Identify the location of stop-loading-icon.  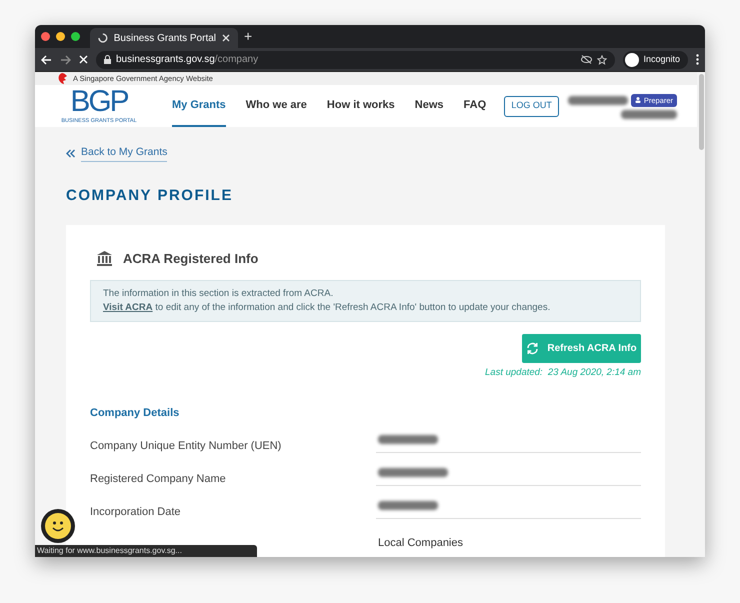
(83, 59).